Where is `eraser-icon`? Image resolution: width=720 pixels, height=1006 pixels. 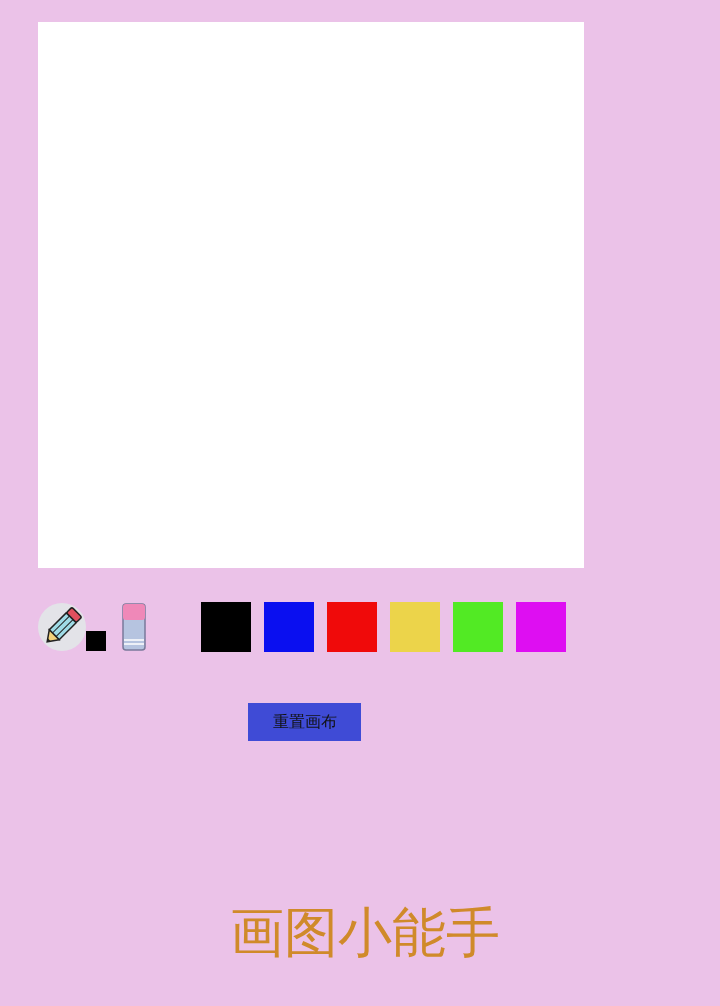 eraser-icon is located at coordinates (134, 627).